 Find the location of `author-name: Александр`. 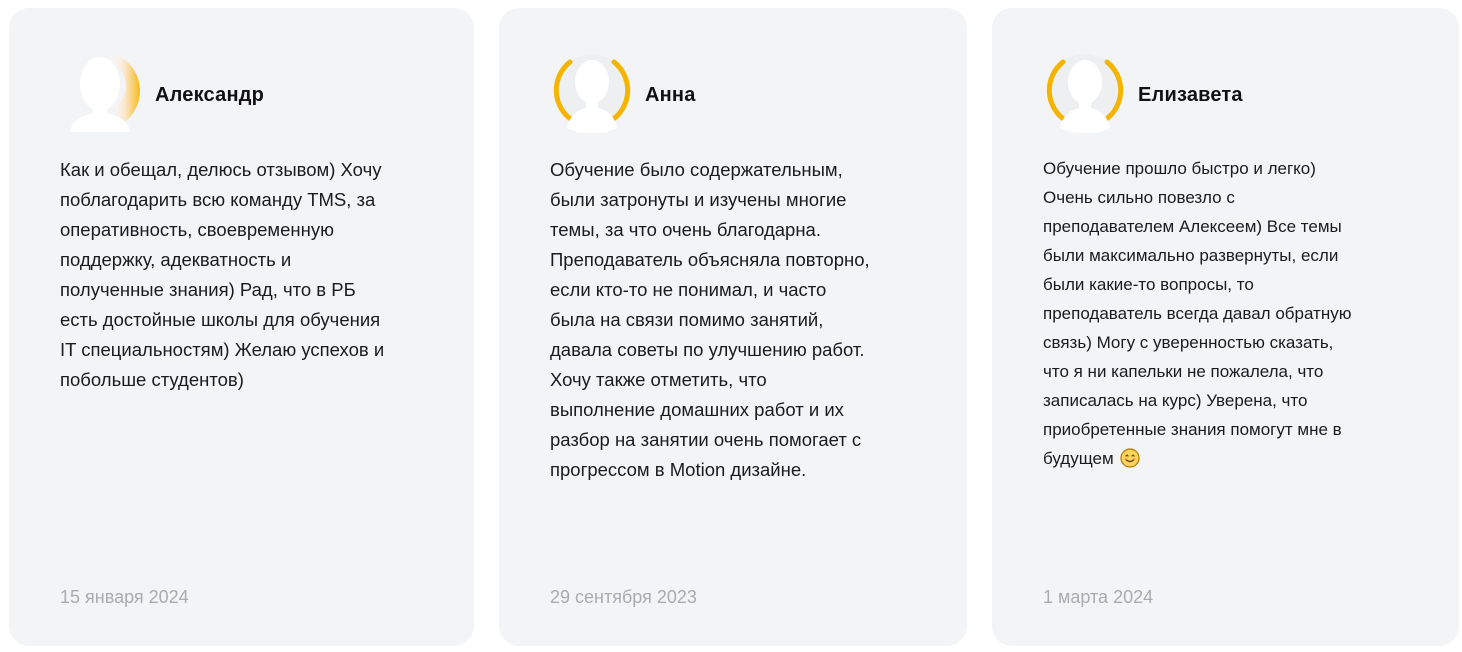

author-name: Александр is located at coordinates (210, 95).